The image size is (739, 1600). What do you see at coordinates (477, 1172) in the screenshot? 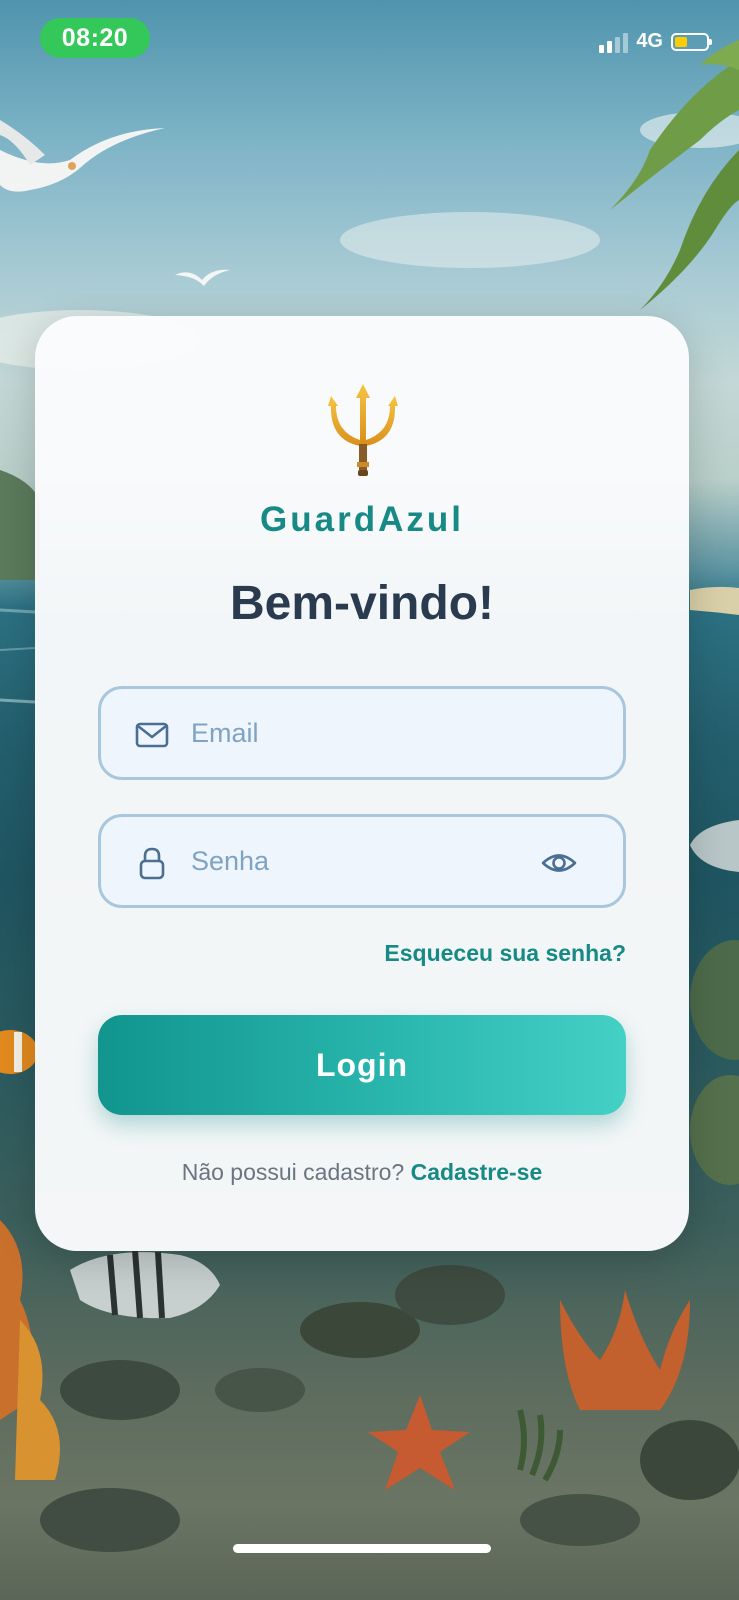
I see `signup-link: Cadastre-se` at bounding box center [477, 1172].